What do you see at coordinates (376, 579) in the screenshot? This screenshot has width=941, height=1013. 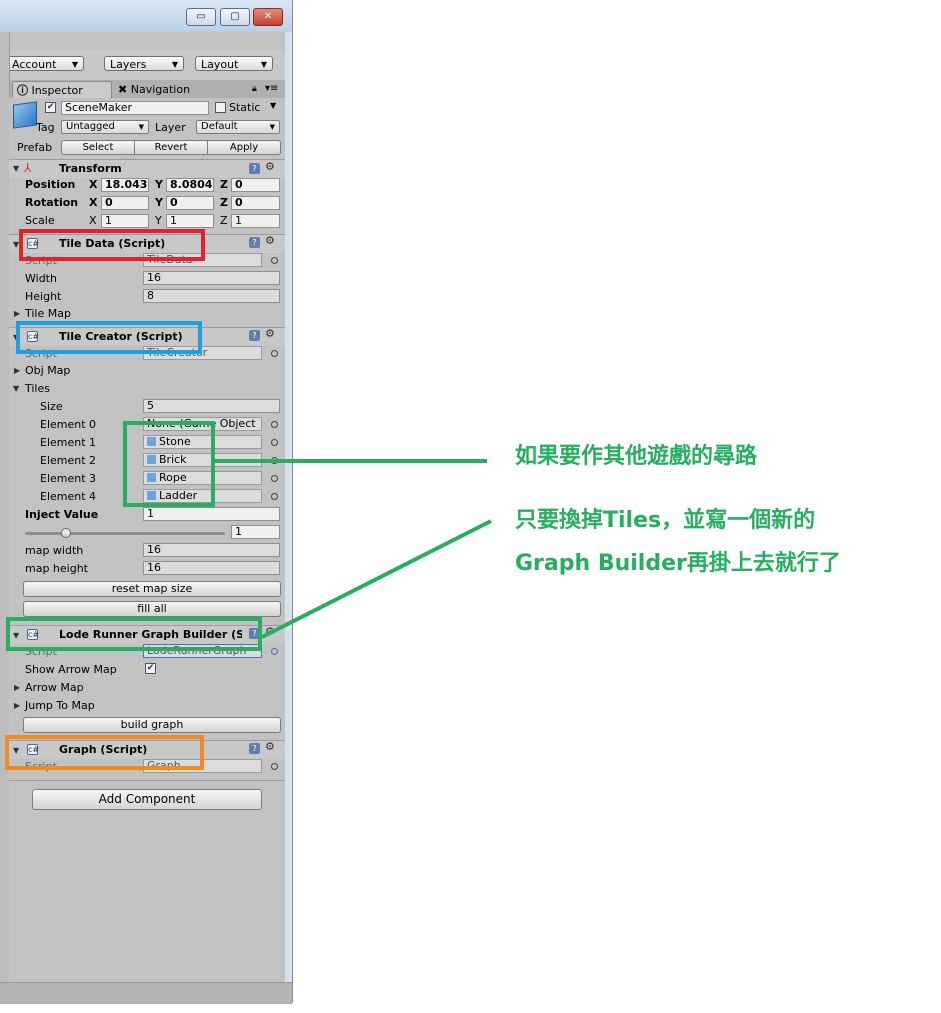 I see `connector-line-graph-builder` at bounding box center [376, 579].